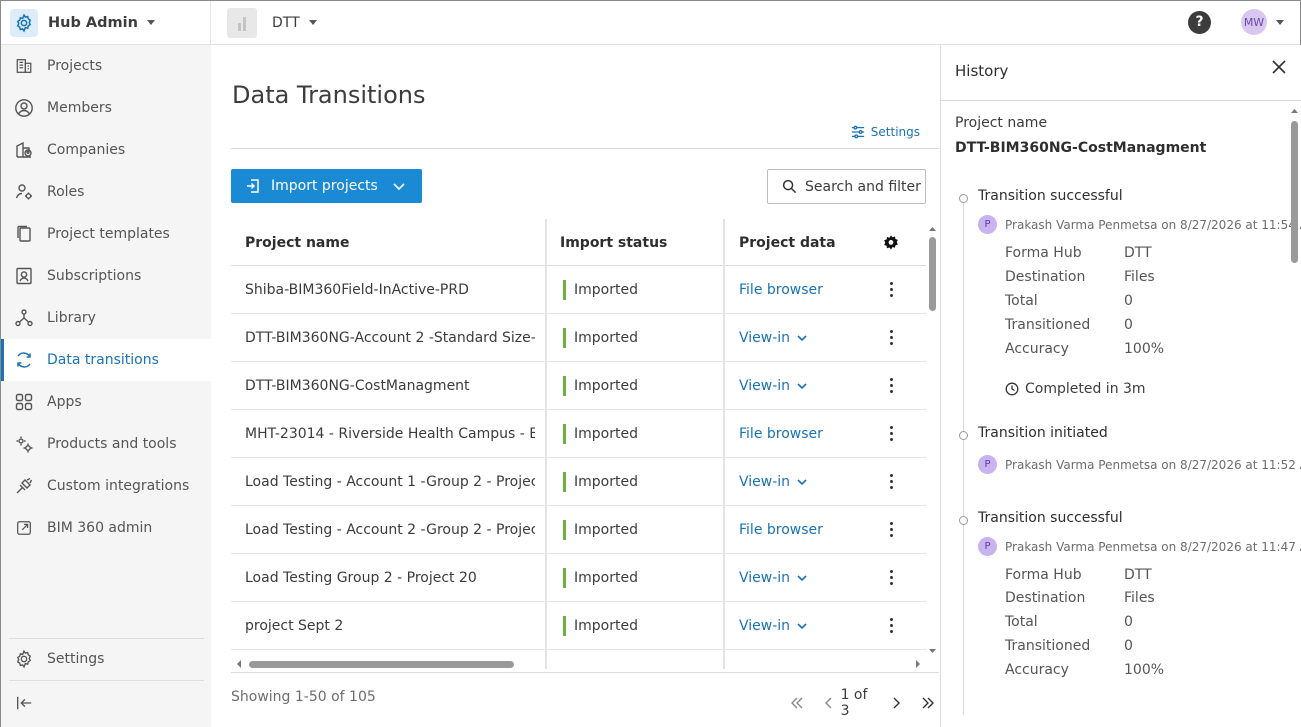 Image resolution: width=1301 pixels, height=727 pixels. Describe the element at coordinates (1231, 224) in the screenshot. I see `event-timestamp: on 8/27/2026 at 11:54 AM` at that location.